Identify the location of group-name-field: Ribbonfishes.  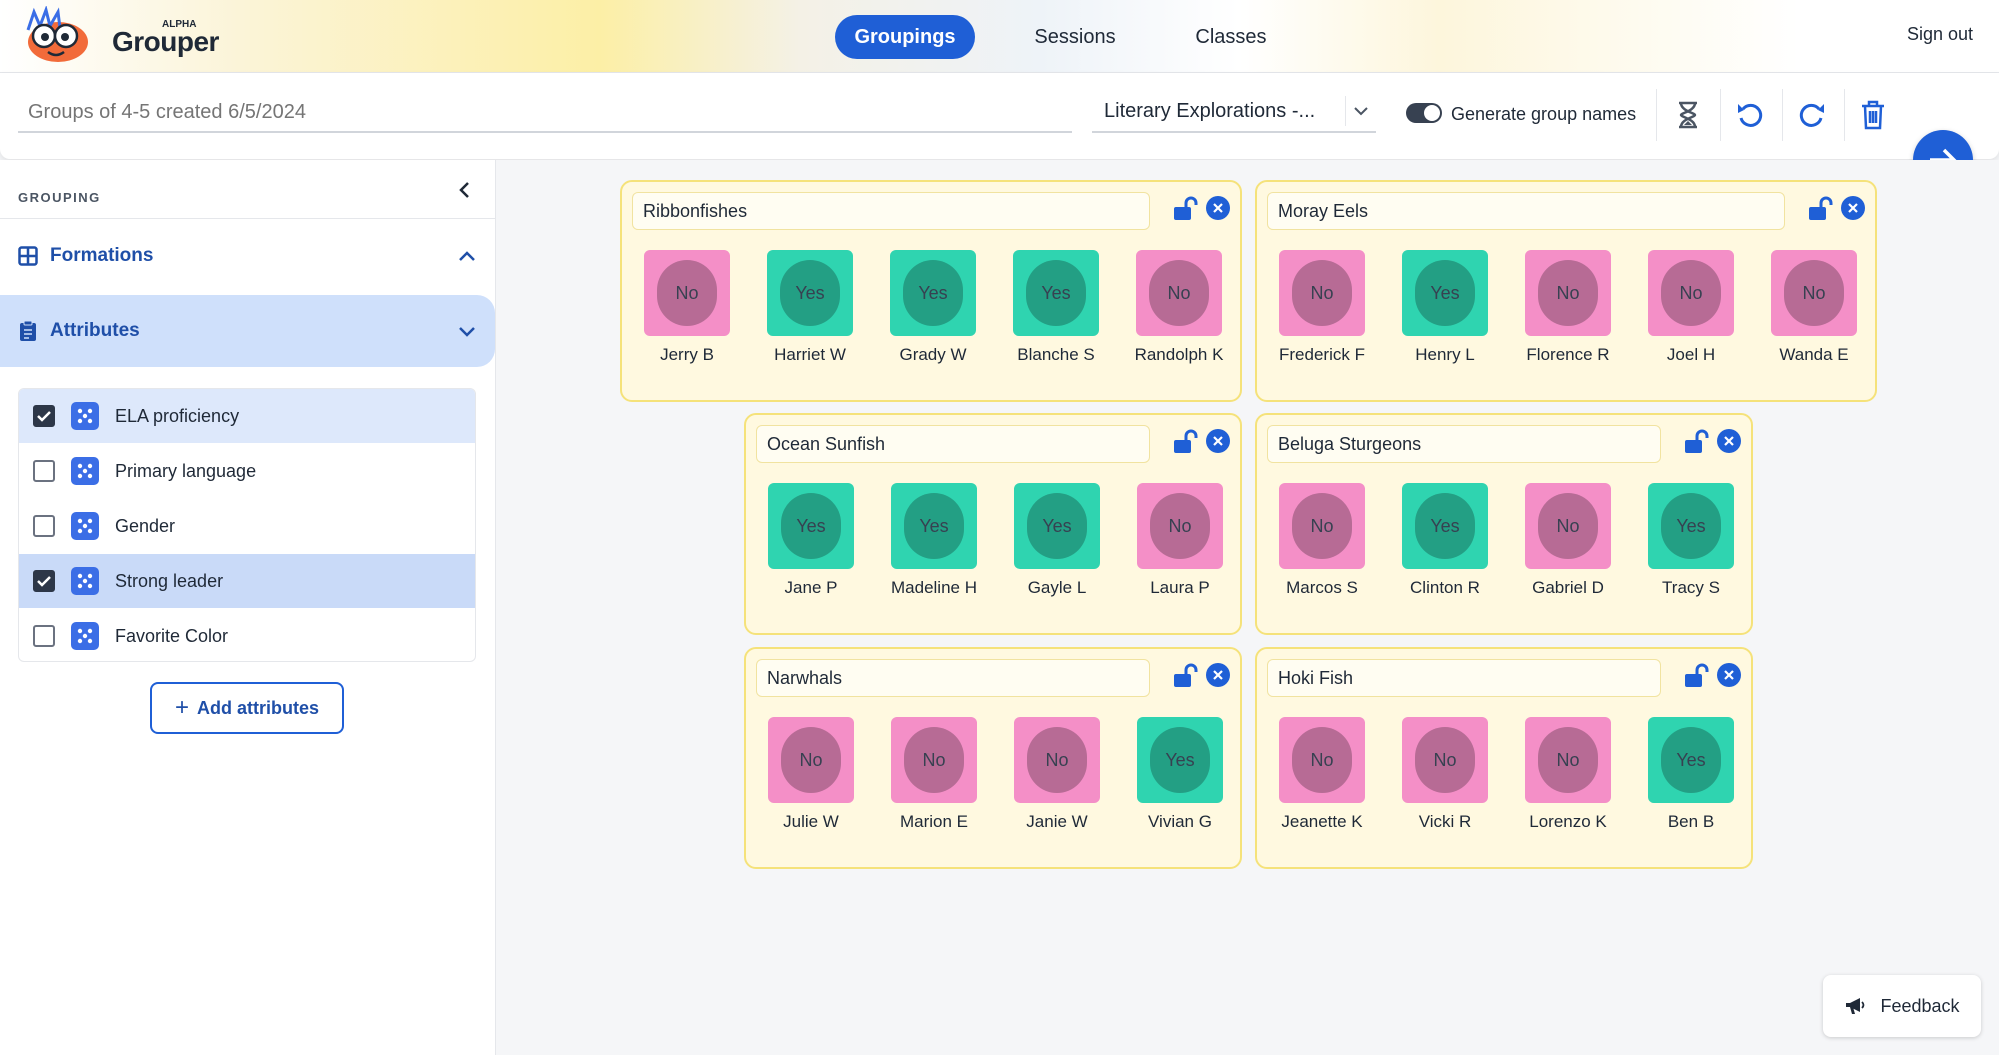
(891, 211).